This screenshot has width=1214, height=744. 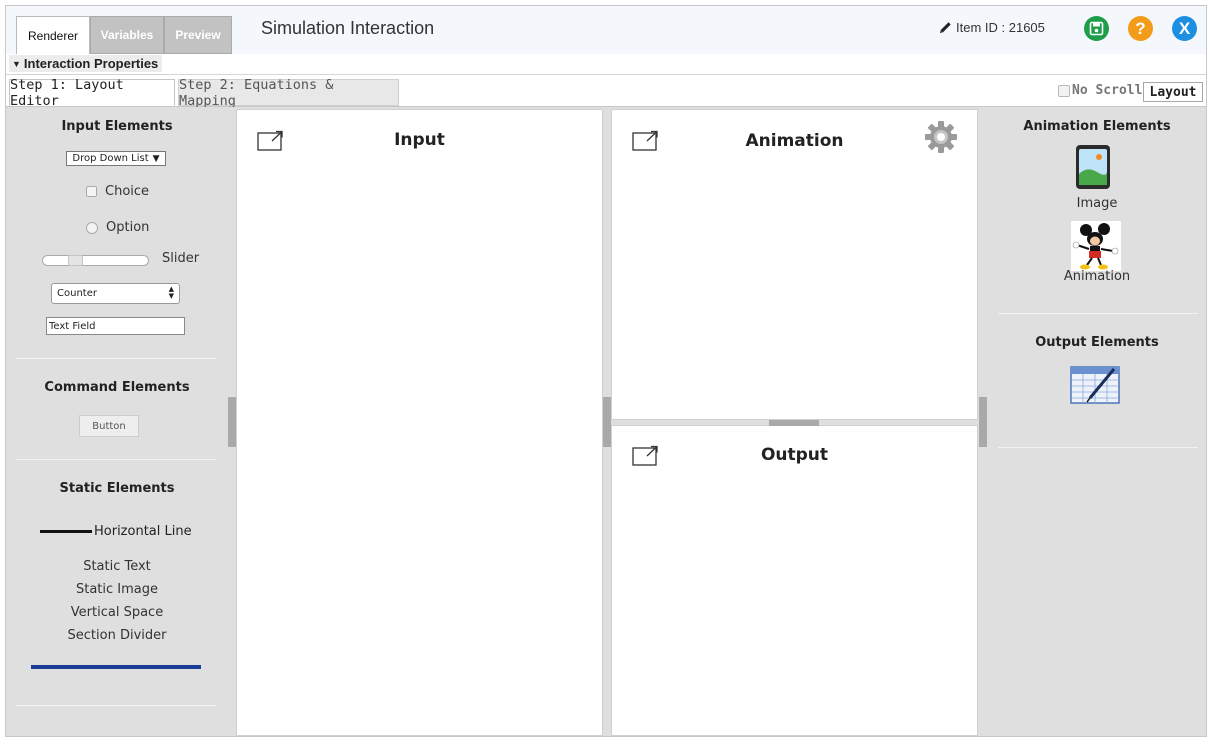 What do you see at coordinates (941, 137) in the screenshot?
I see `gear-icon` at bounding box center [941, 137].